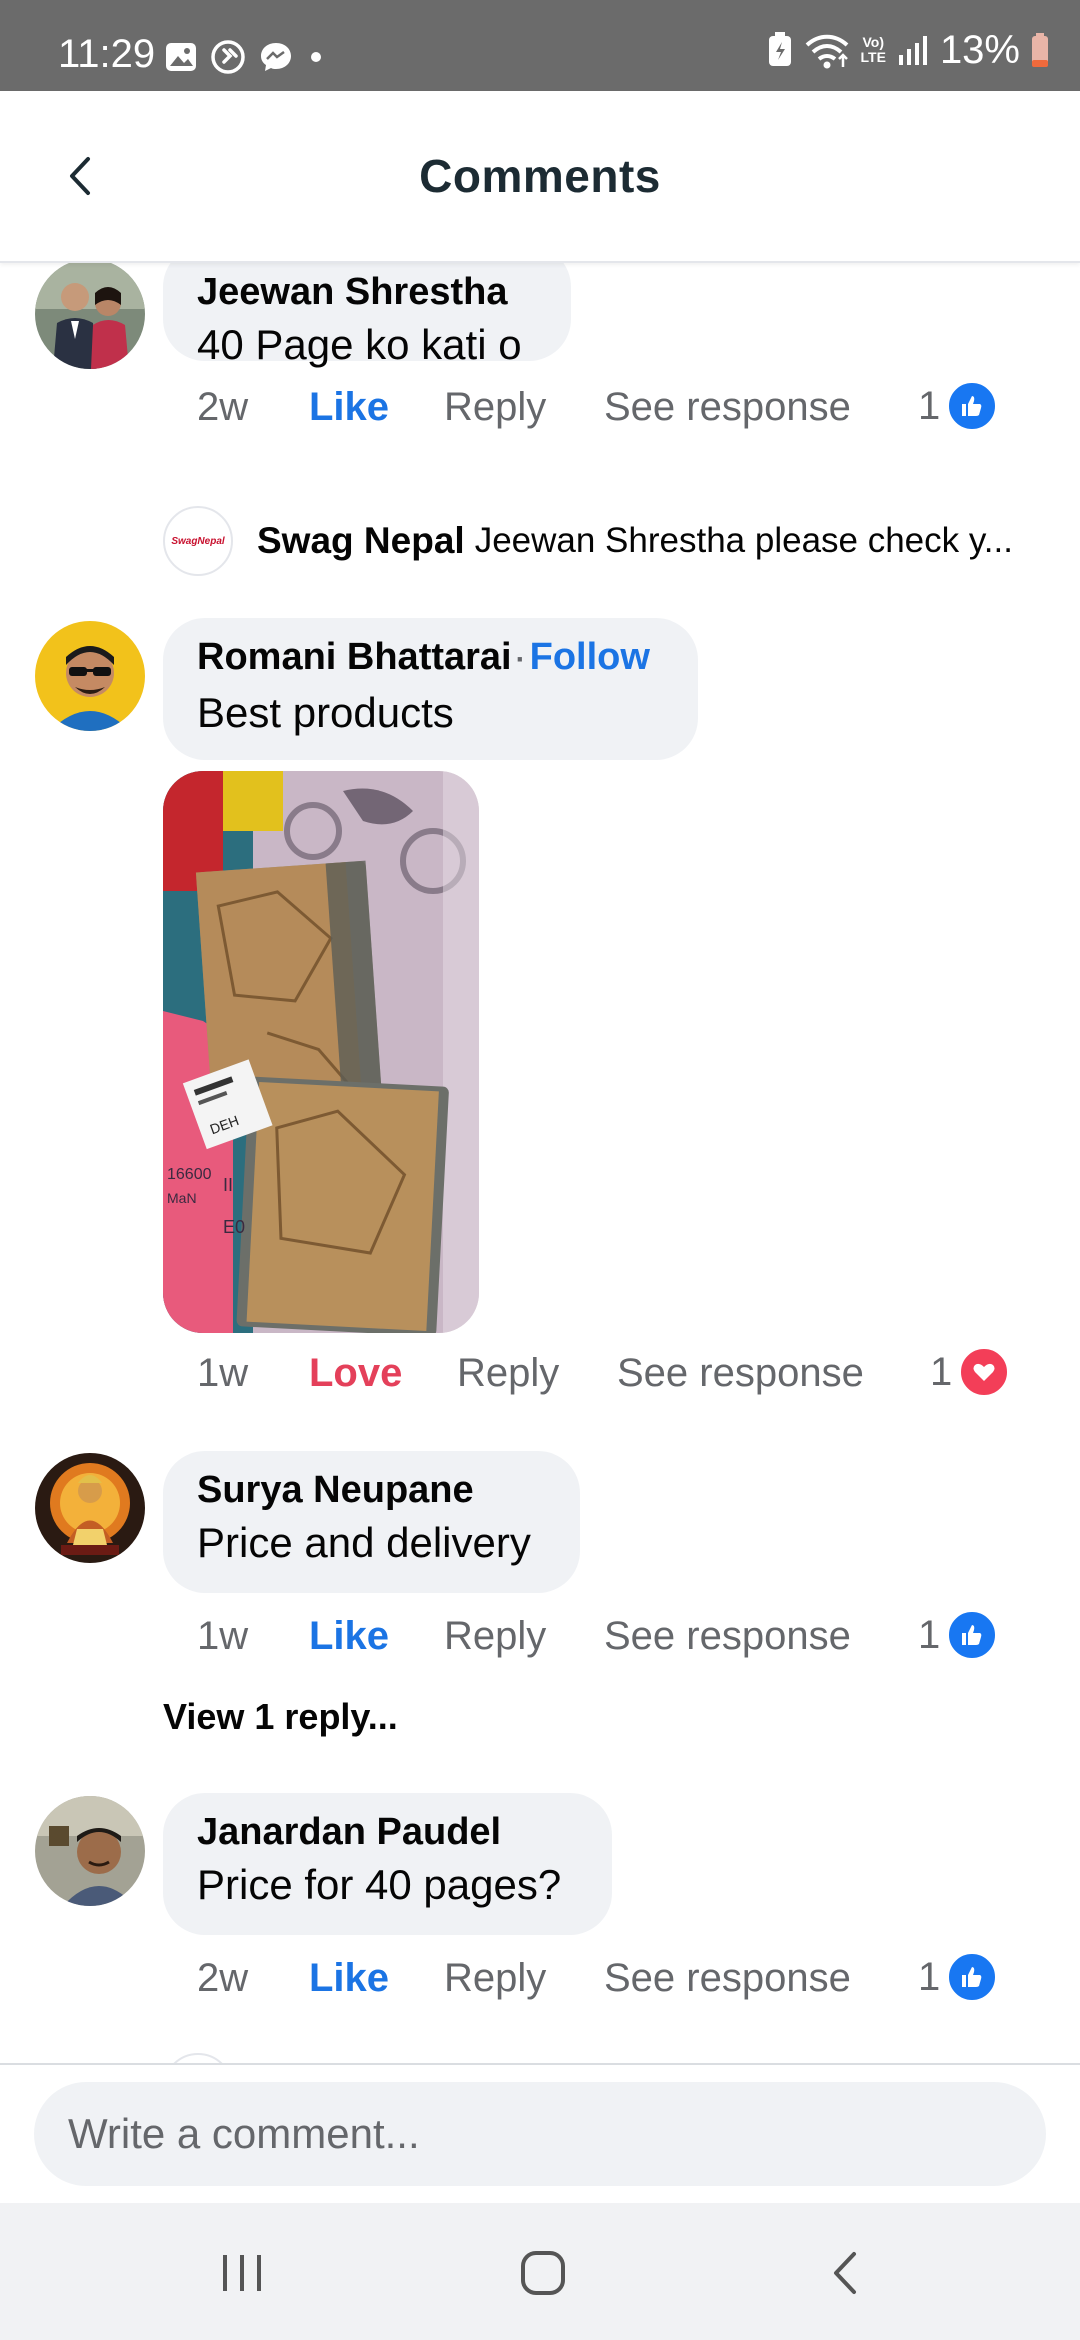 The image size is (1080, 2340). What do you see at coordinates (1040, 50) in the screenshot?
I see `battery-icon` at bounding box center [1040, 50].